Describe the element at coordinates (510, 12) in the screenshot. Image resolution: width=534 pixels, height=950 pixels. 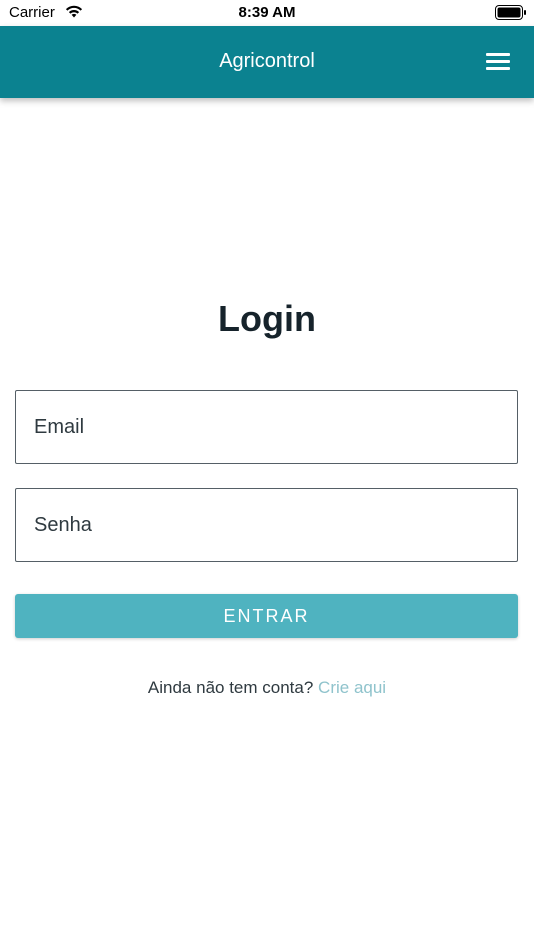
I see `battery-icon` at that location.